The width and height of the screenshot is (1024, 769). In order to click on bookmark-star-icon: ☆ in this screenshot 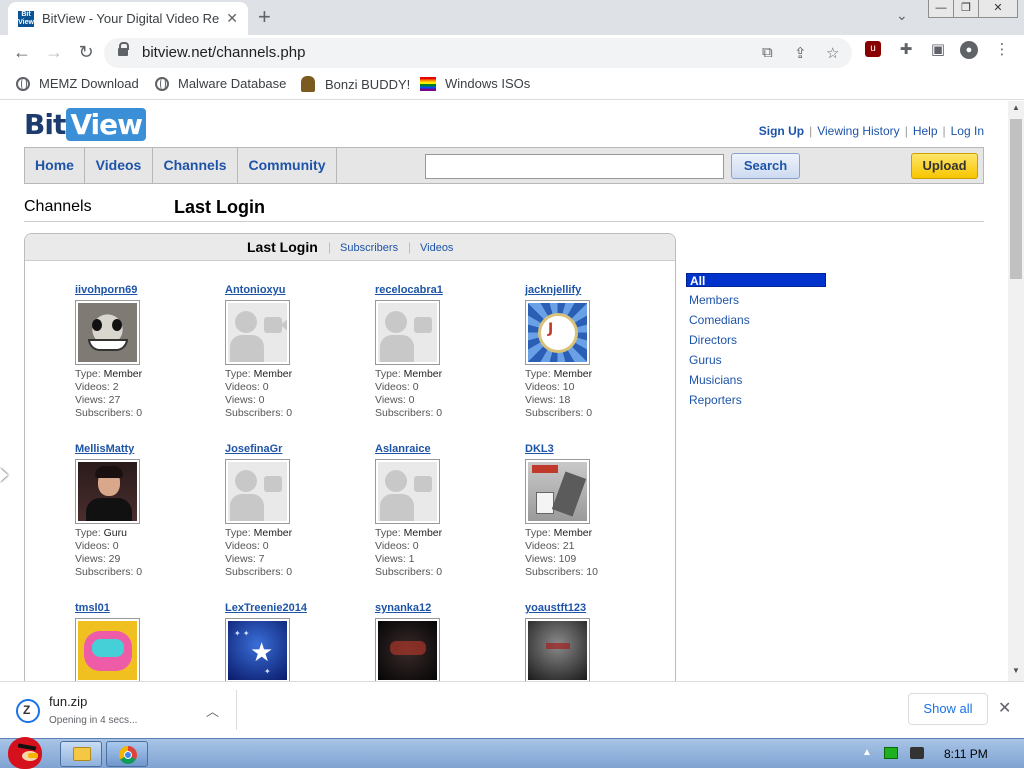, I will do `click(832, 53)`.